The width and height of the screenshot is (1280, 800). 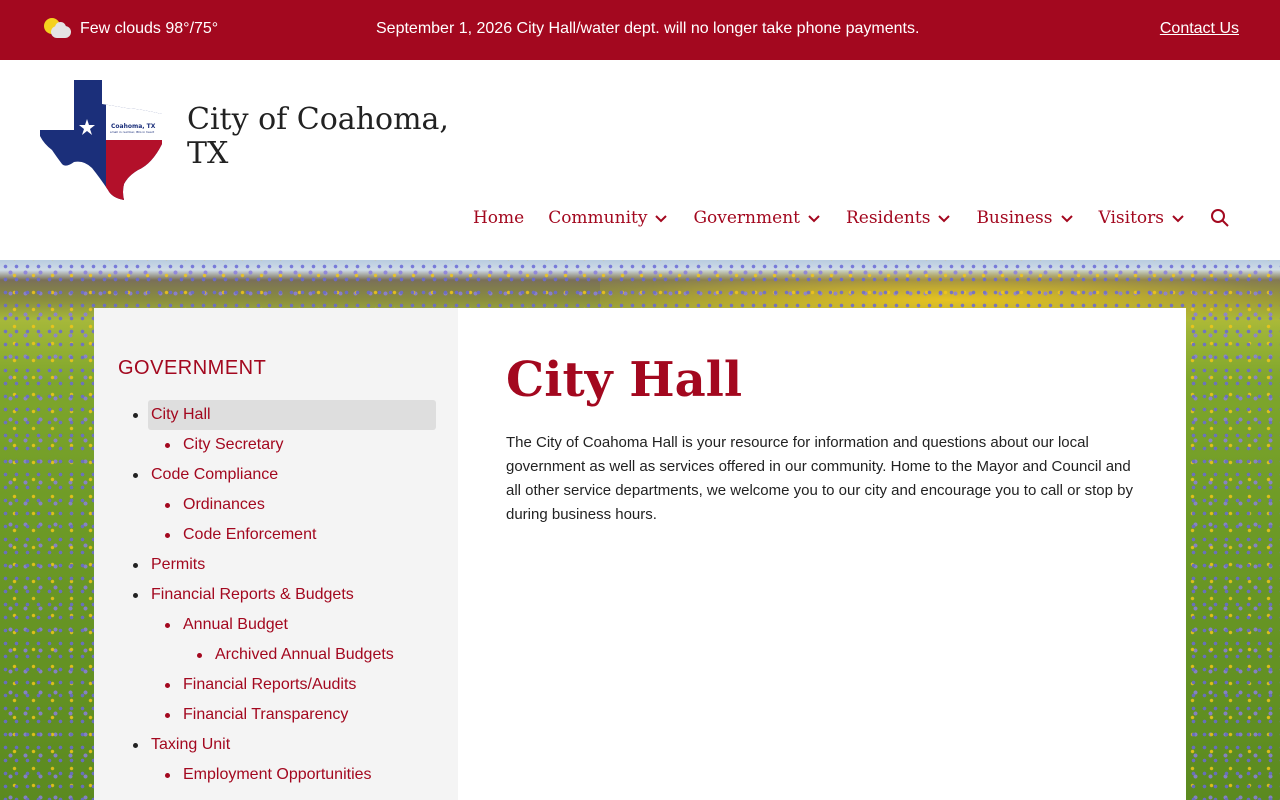 What do you see at coordinates (277, 505) in the screenshot?
I see `sidebar-item-ordinances: Ordinances` at bounding box center [277, 505].